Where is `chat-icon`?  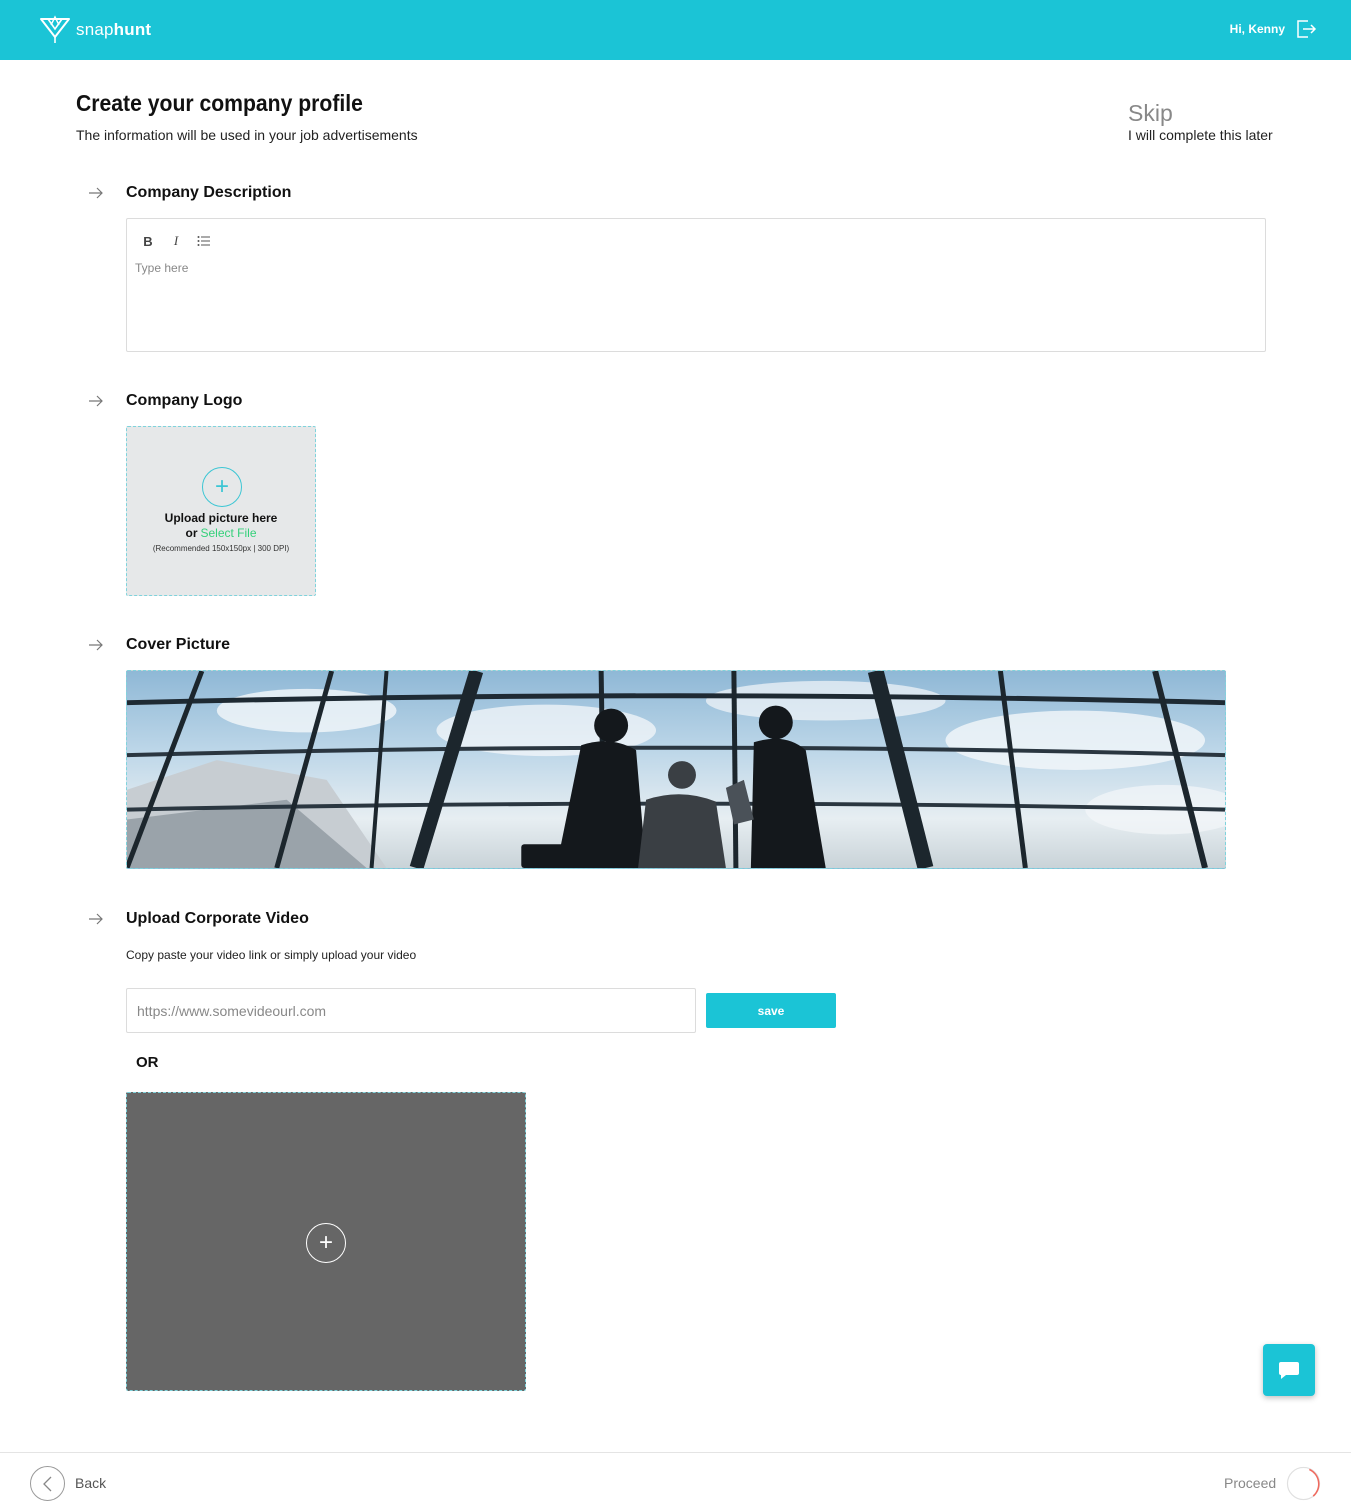 chat-icon is located at coordinates (1289, 1370).